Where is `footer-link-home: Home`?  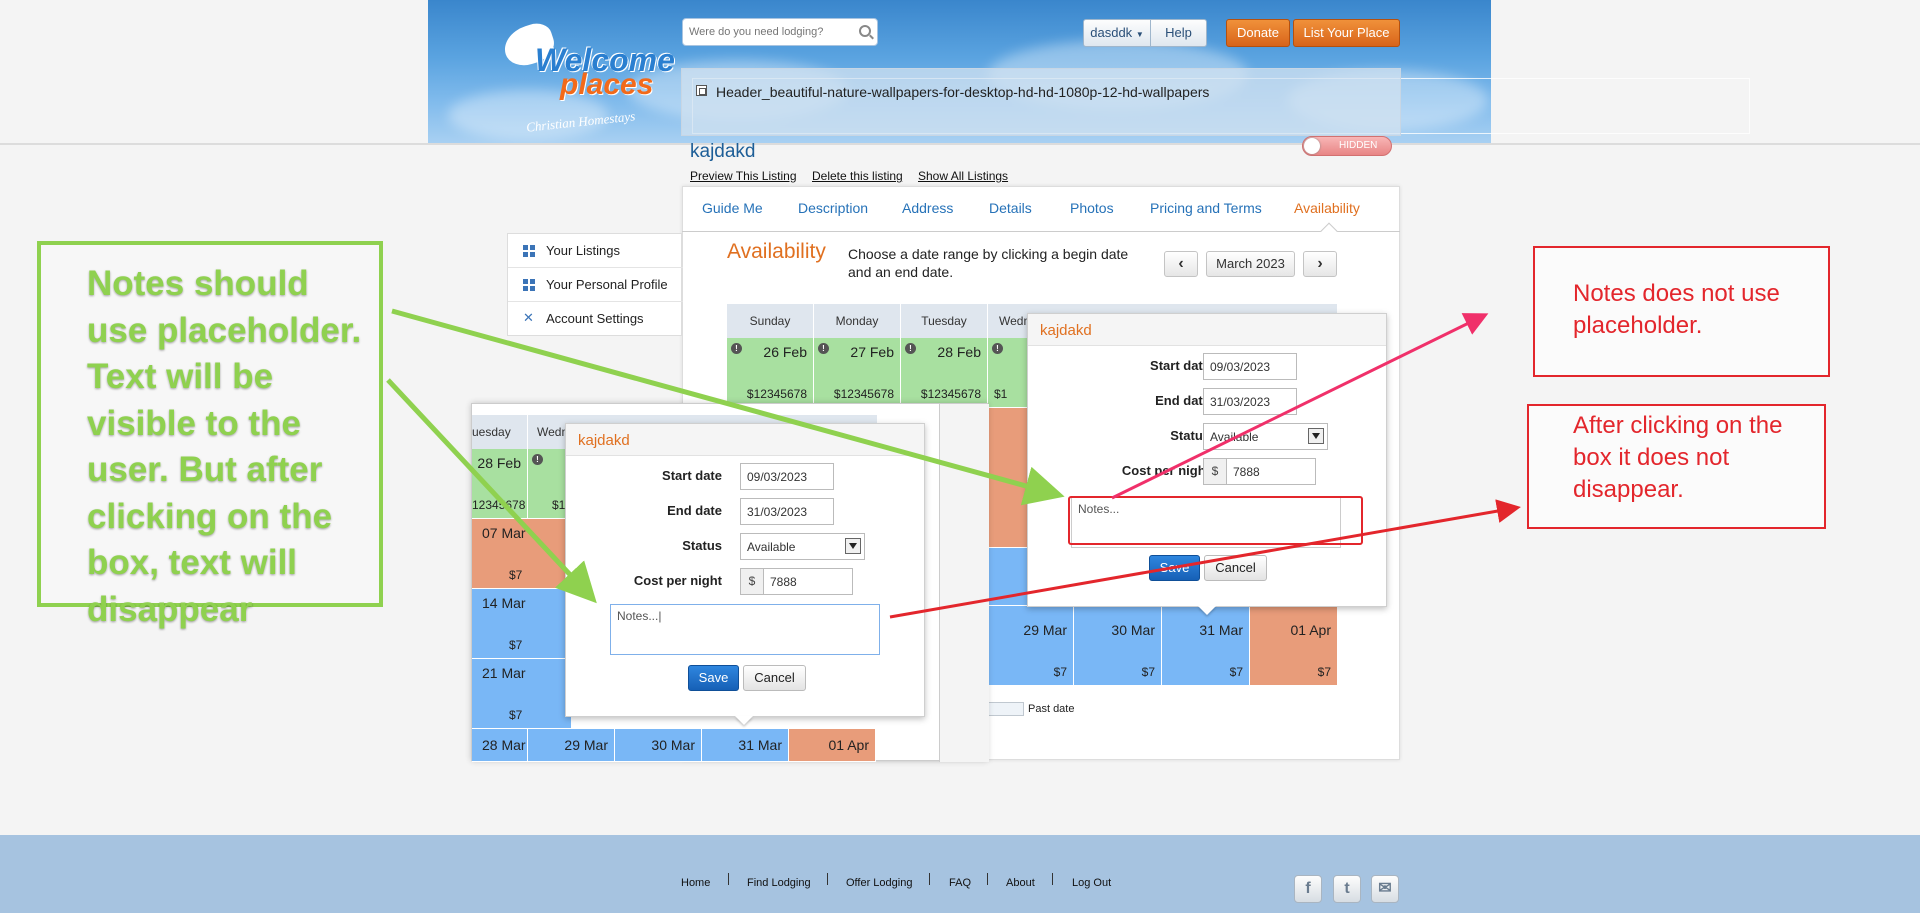
footer-link-home: Home is located at coordinates (695, 883).